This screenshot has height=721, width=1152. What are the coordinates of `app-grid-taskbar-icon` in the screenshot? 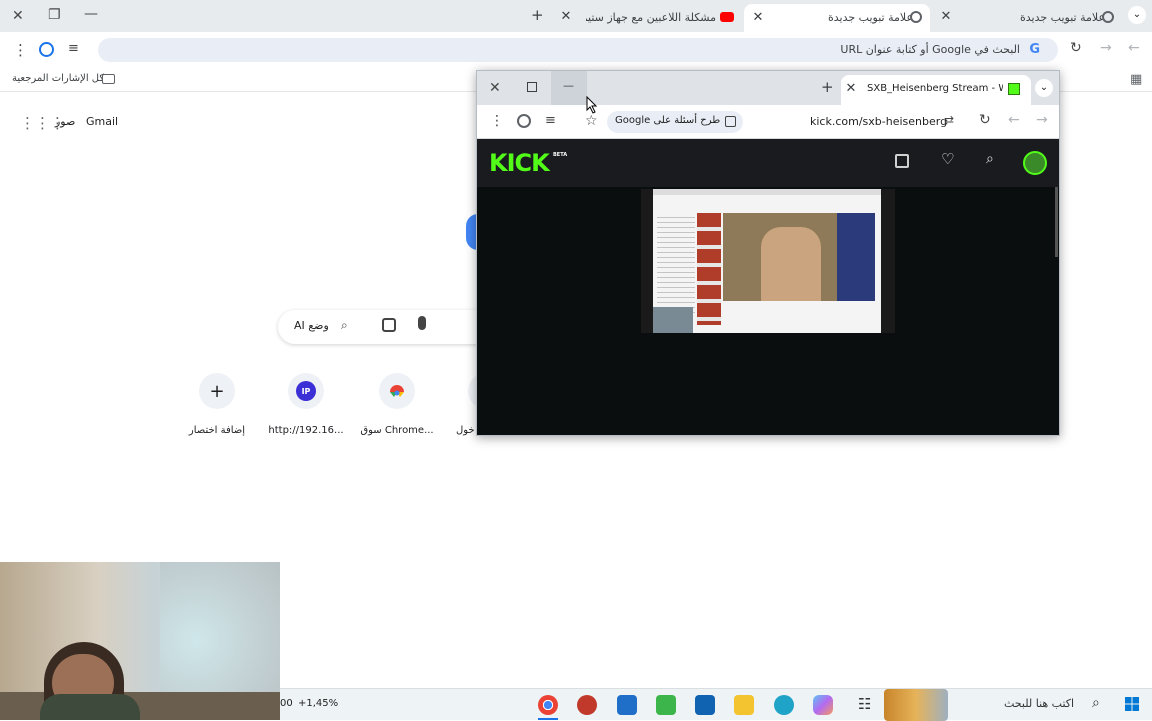 It's located at (666, 705).